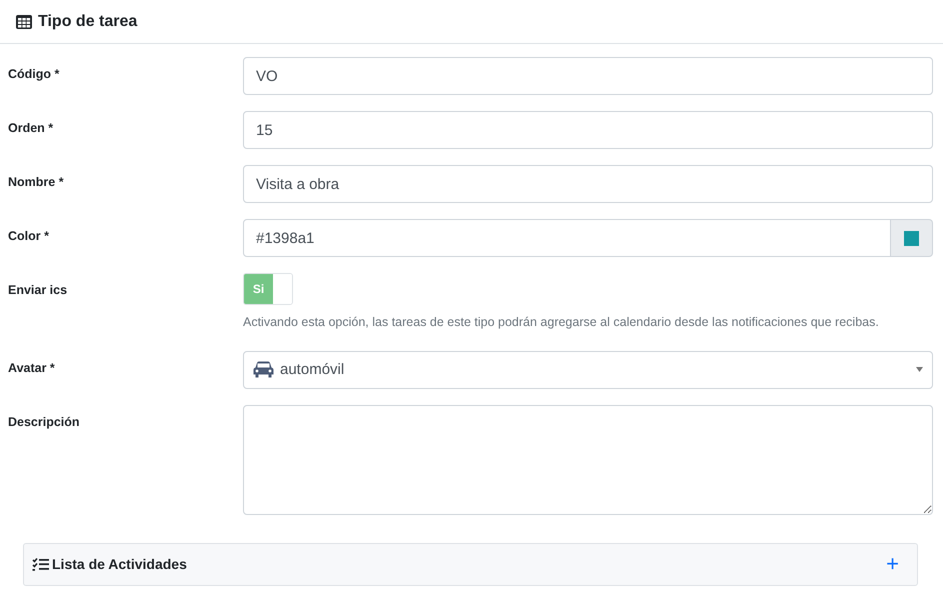 The image size is (943, 597). What do you see at coordinates (588, 76) in the screenshot?
I see `text-field: VO` at bounding box center [588, 76].